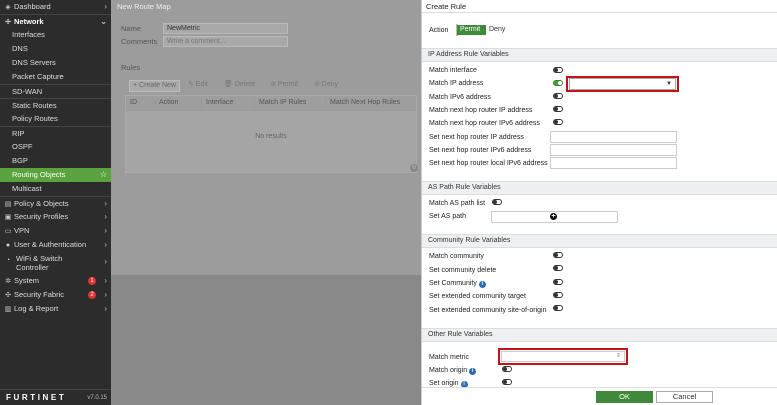 This screenshot has height=405, width=777. Describe the element at coordinates (563, 356) in the screenshot. I see `match-metric-field: ⇕` at that location.